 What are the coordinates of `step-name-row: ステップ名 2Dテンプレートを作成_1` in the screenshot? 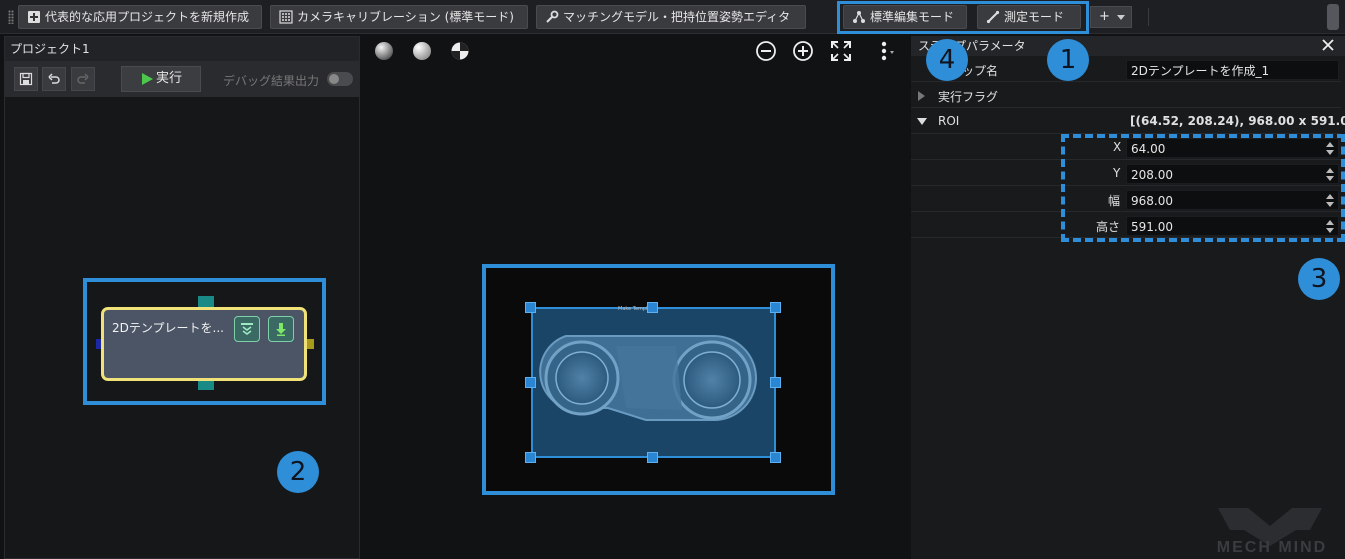 It's located at (1126, 70).